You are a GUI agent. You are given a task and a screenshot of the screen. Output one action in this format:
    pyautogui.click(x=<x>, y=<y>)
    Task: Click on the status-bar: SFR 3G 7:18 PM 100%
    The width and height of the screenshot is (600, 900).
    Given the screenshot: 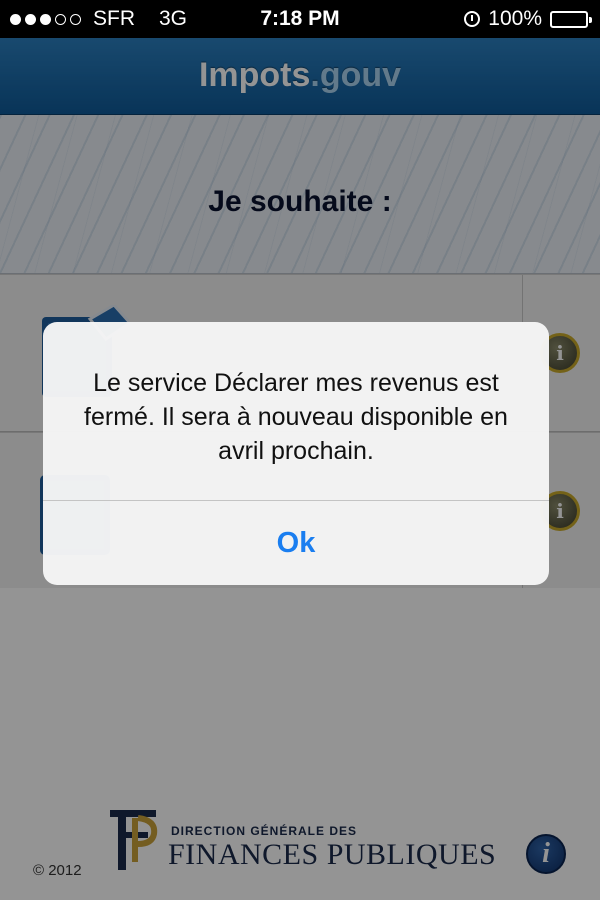 What is the action you would take?
    pyautogui.click(x=300, y=19)
    